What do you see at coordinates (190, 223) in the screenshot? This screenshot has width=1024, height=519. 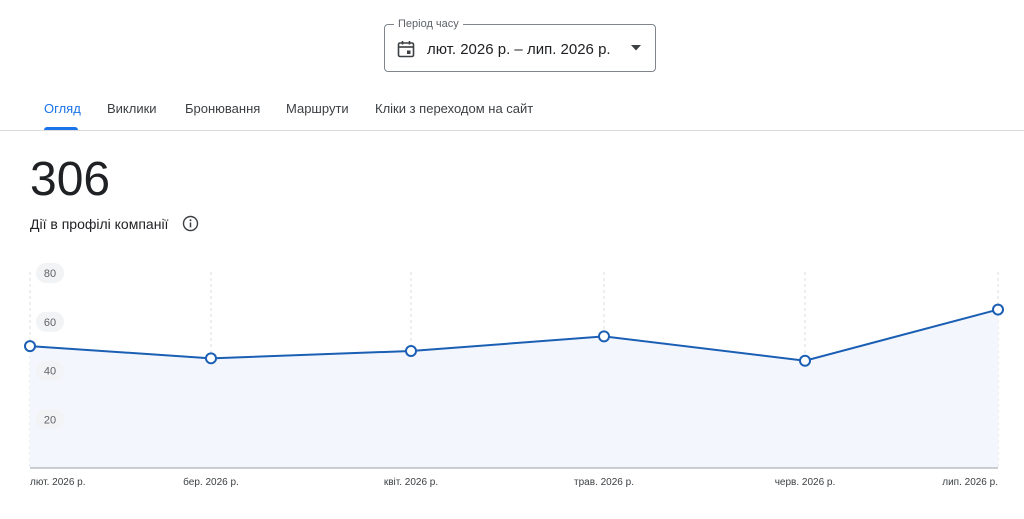 I see `info-icon` at bounding box center [190, 223].